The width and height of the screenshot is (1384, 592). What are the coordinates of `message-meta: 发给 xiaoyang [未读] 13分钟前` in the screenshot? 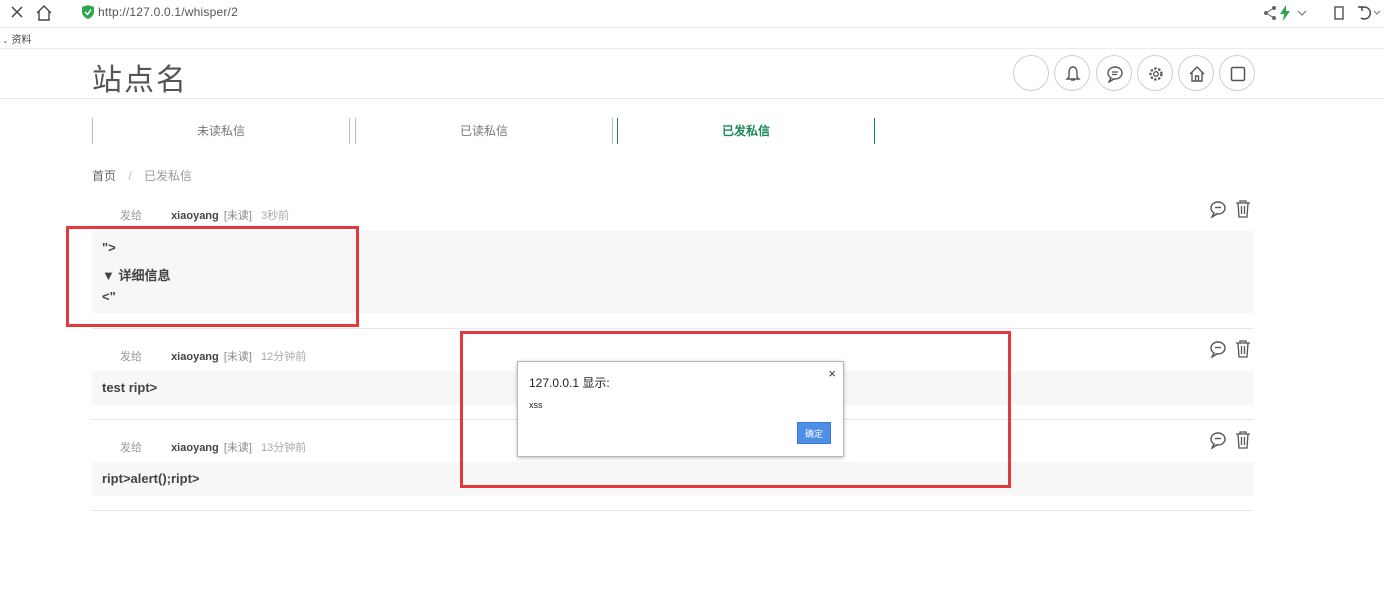 It's located at (213, 448).